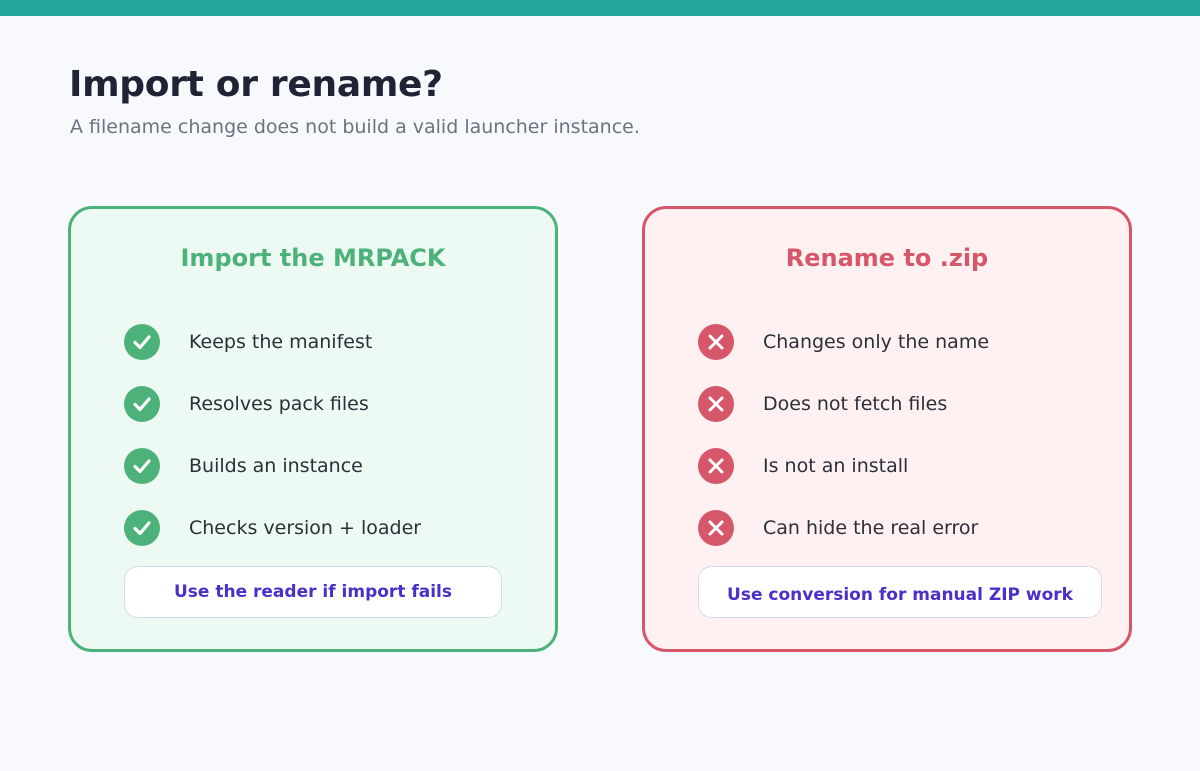  I want to click on list-item: Can hide the real error, so click(843, 528).